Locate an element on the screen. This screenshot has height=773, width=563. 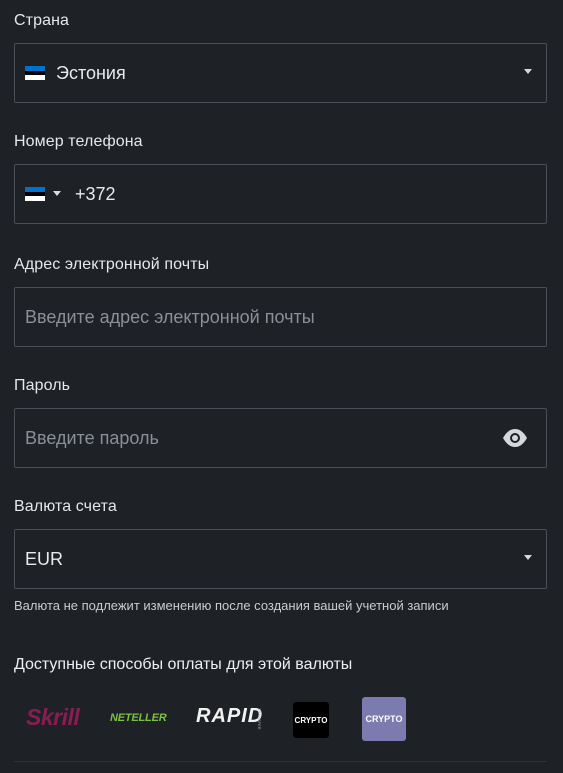
crypto-logo-dark: CRYPTO is located at coordinates (311, 720).